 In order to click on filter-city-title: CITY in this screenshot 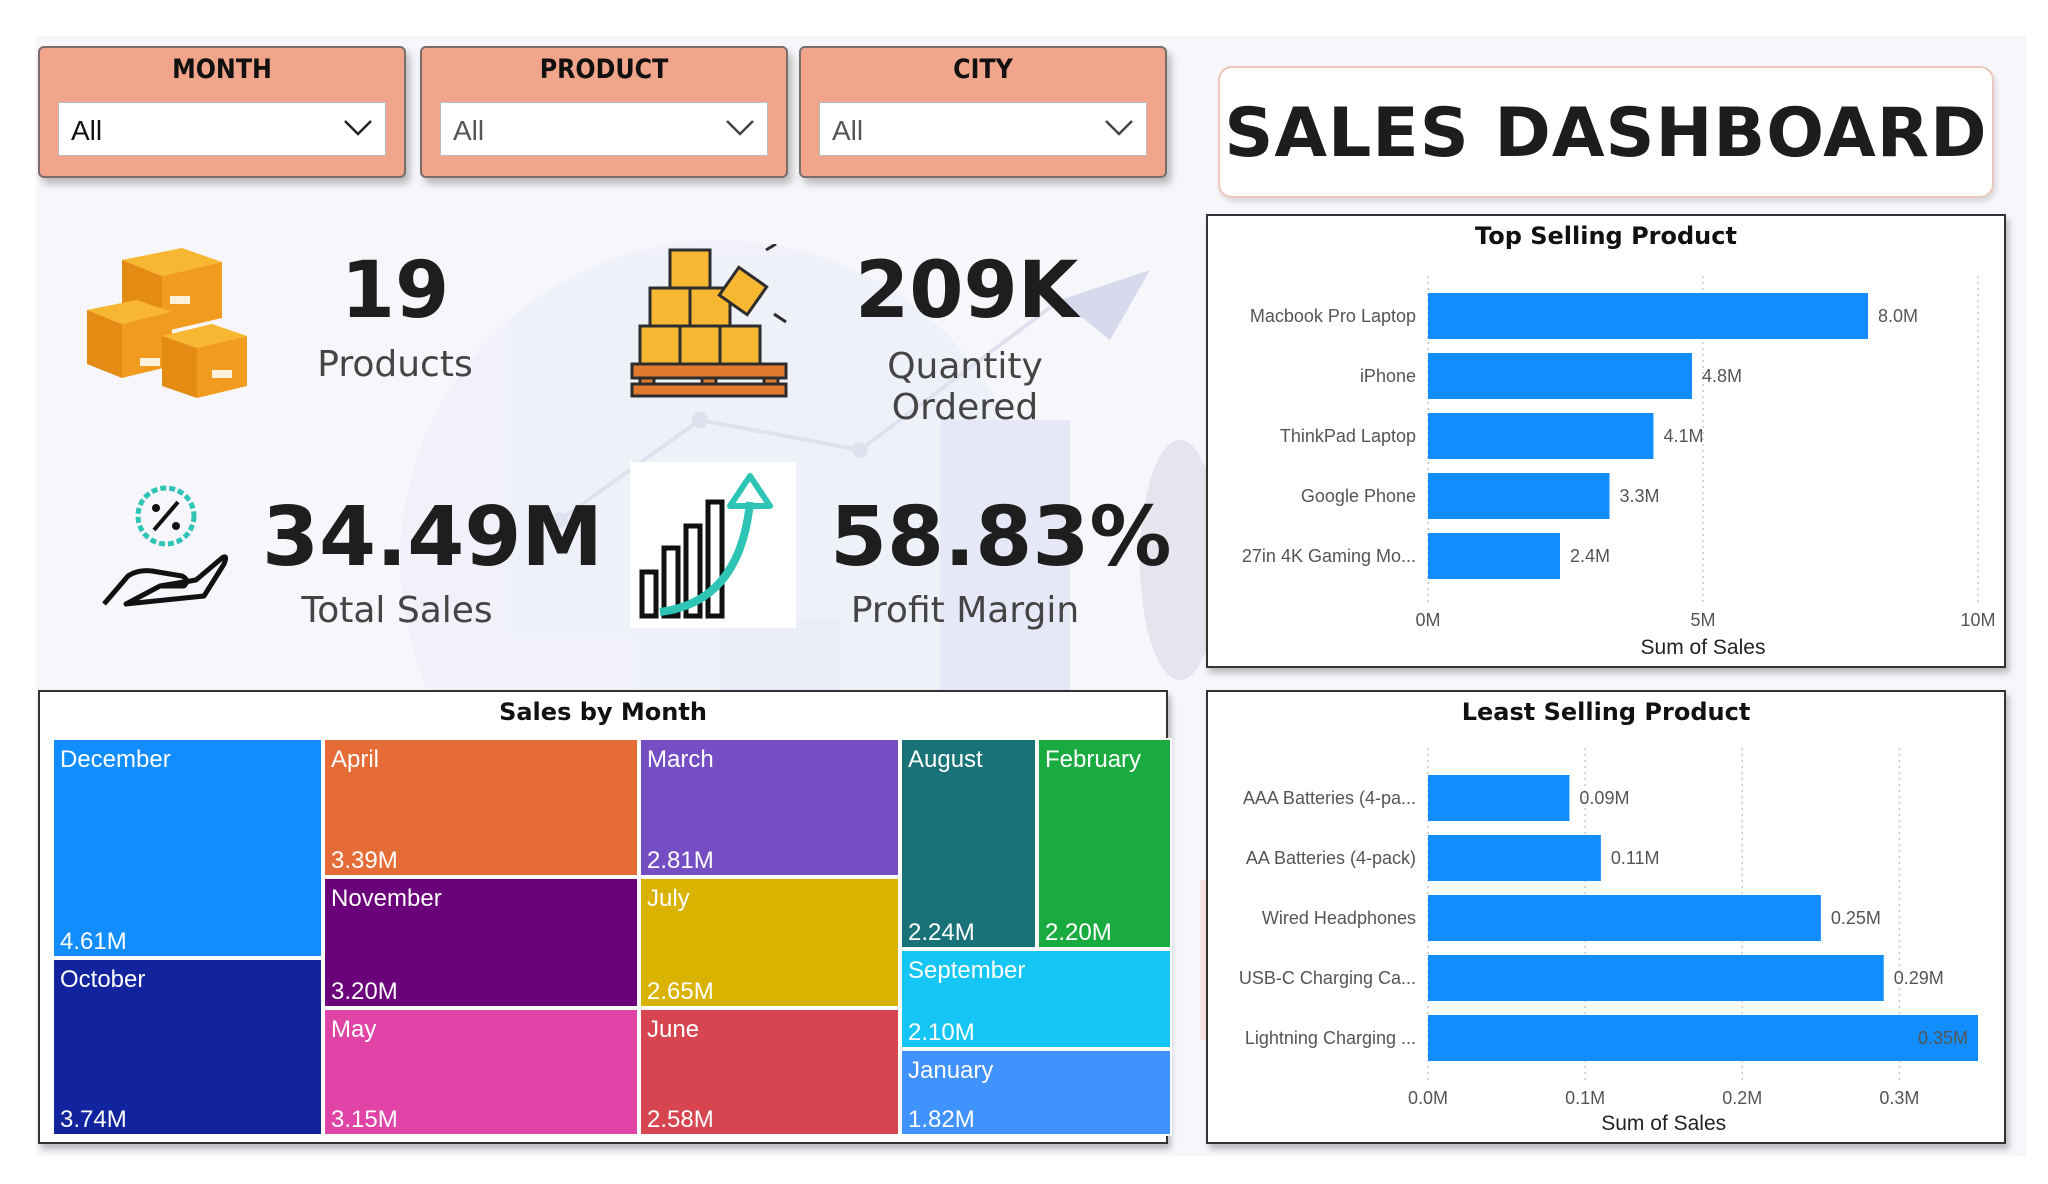, I will do `click(983, 69)`.